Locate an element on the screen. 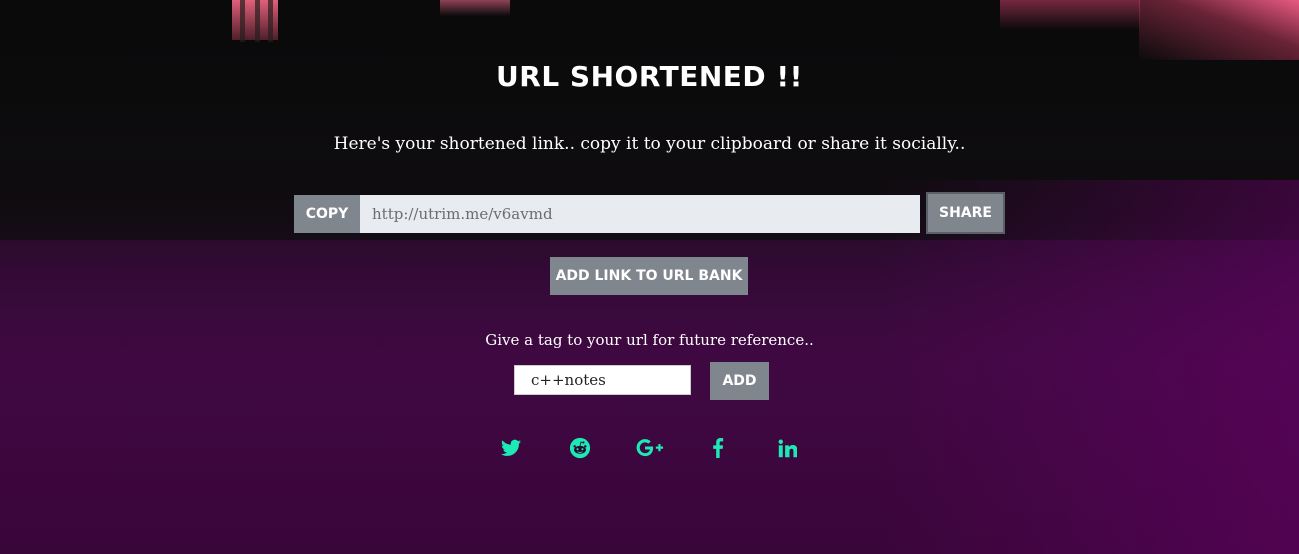  facebook-icon is located at coordinates (718, 448).